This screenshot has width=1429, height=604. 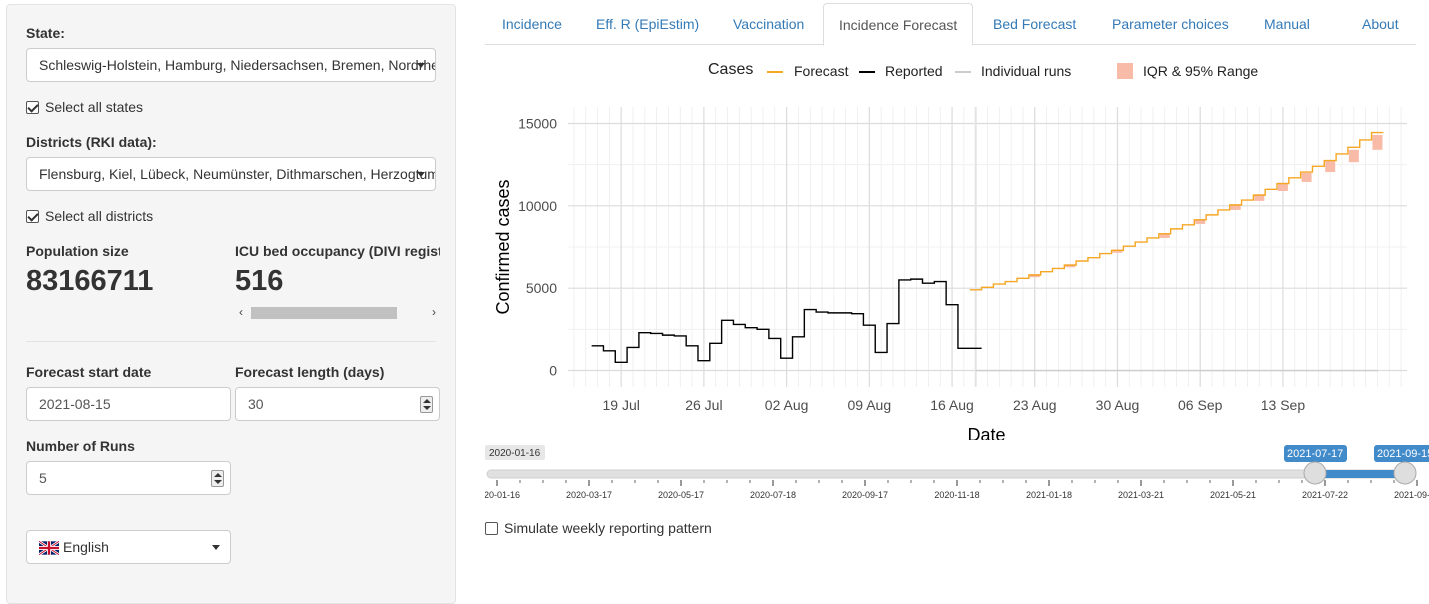 I want to click on slider-to-handle, so click(x=1405, y=473).